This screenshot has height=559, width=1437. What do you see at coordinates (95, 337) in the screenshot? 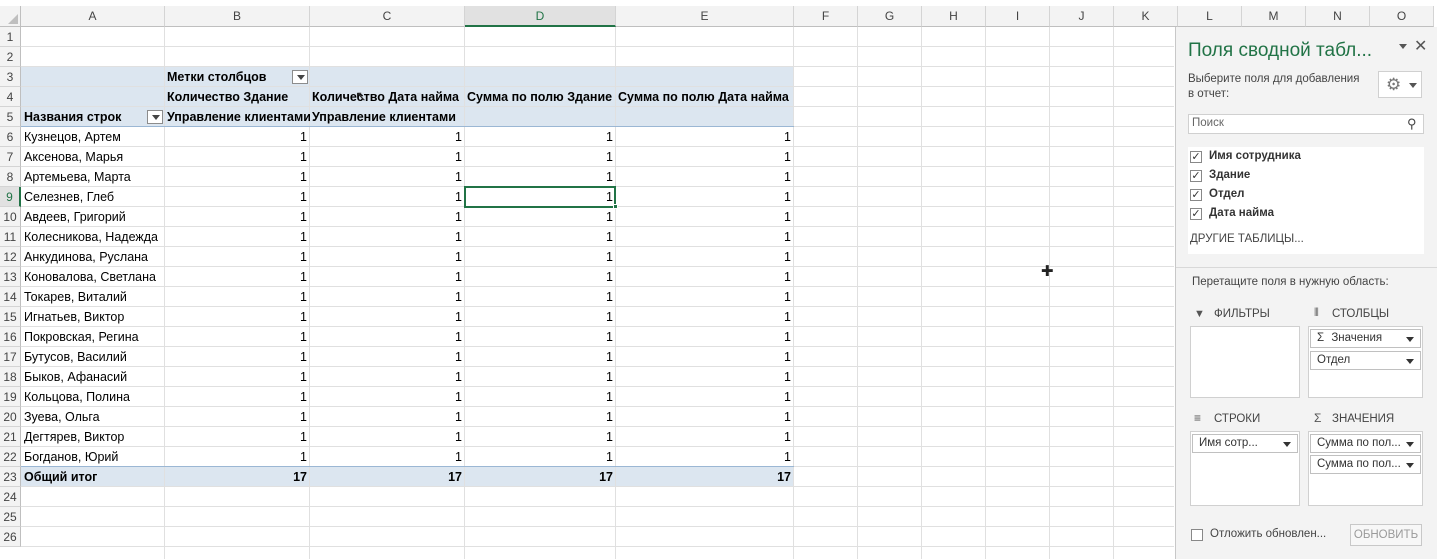
I see `pivot-row-name: Покровская, Регина` at bounding box center [95, 337].